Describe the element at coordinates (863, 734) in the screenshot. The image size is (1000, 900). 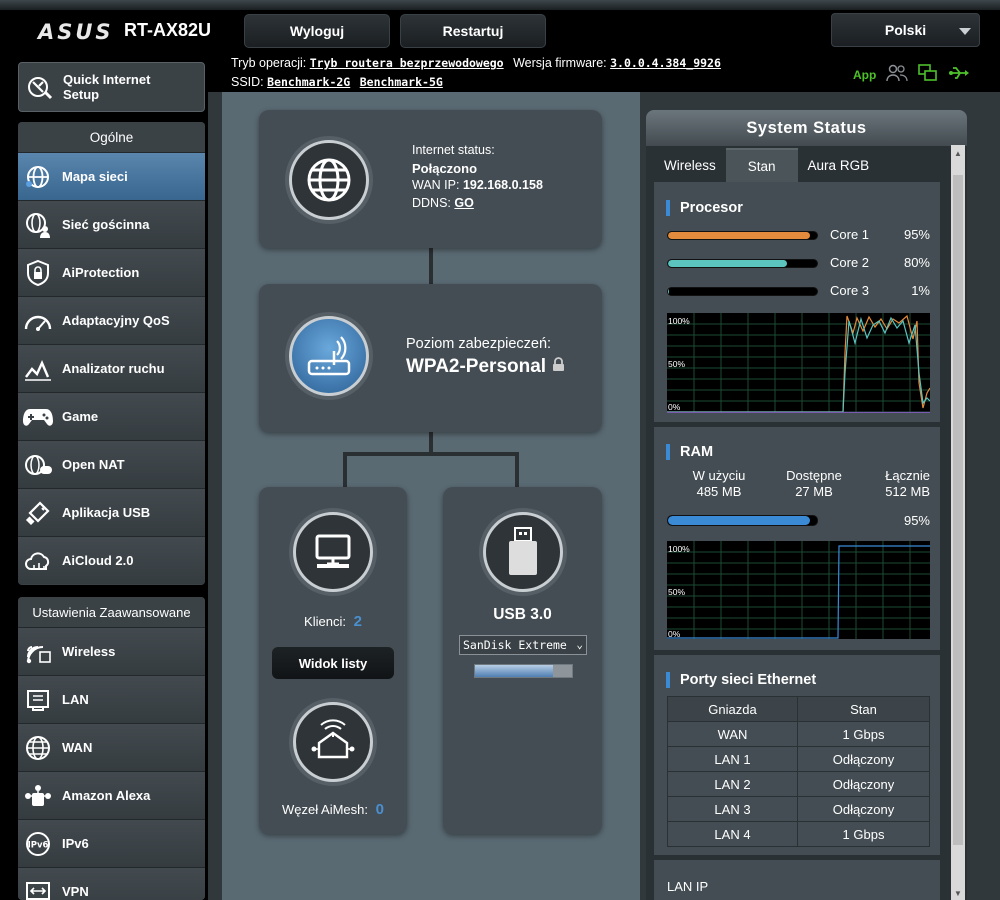
I see `port-status-cell: 1 Gbps` at that location.